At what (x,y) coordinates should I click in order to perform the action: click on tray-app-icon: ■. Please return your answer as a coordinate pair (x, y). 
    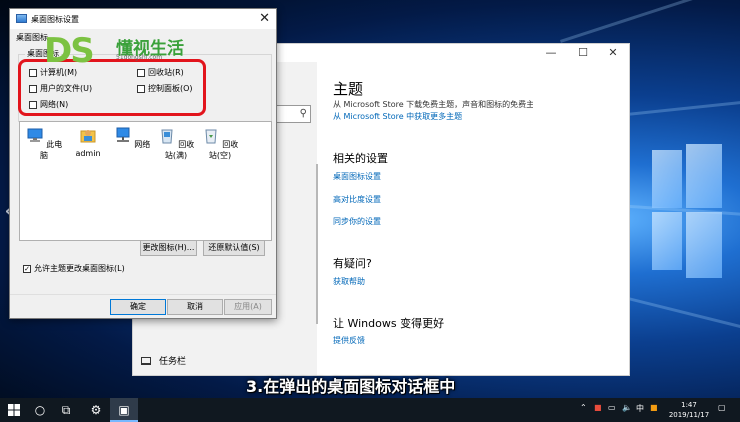
    Looking at the image, I should click on (598, 407).